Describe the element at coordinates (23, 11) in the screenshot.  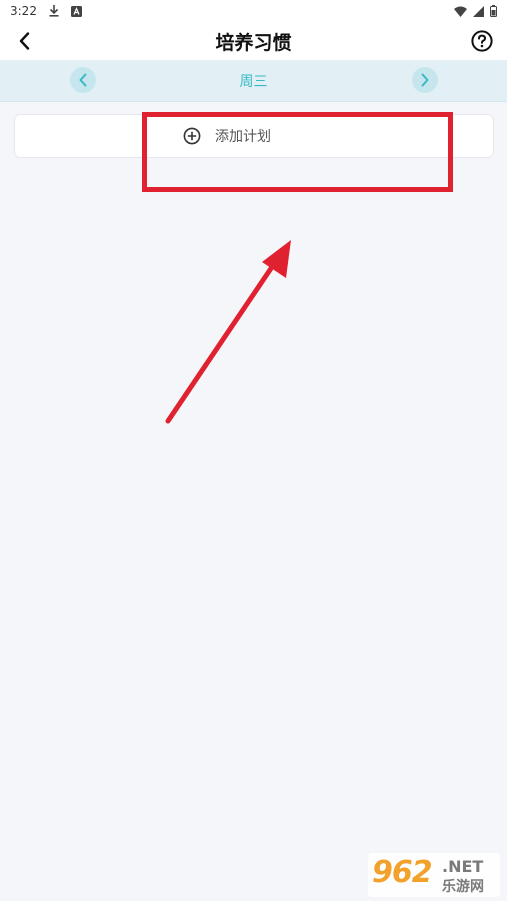
I see `status-time: 3:22` at that location.